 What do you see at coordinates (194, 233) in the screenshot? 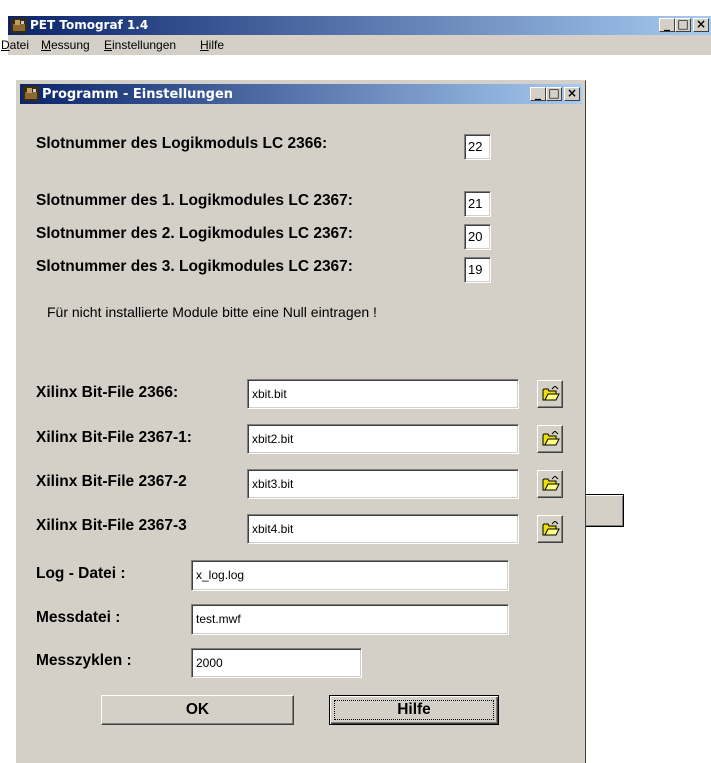
I see `slot-lc2367-2-label: Slotnummer des 2. Logikmodules LC 2367:` at bounding box center [194, 233].